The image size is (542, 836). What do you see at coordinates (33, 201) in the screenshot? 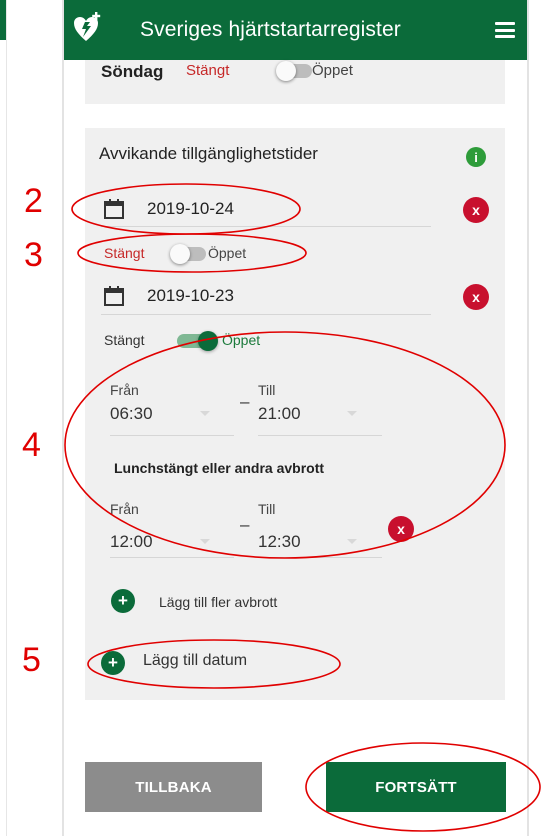
I see `annotation-number: 2` at bounding box center [33, 201].